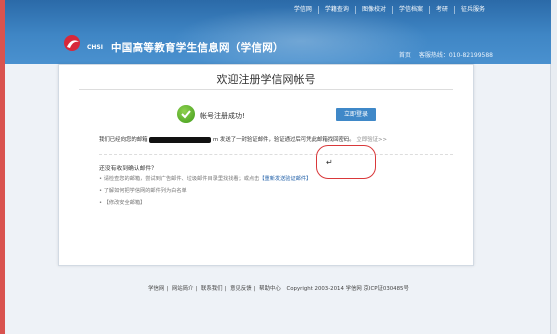 Image resolution: width=557 pixels, height=334 pixels. I want to click on help-text: • 请检查您的邮箱，尝试到广告邮件、垃圾邮件目录里找找看；或点击, so click(179, 179).